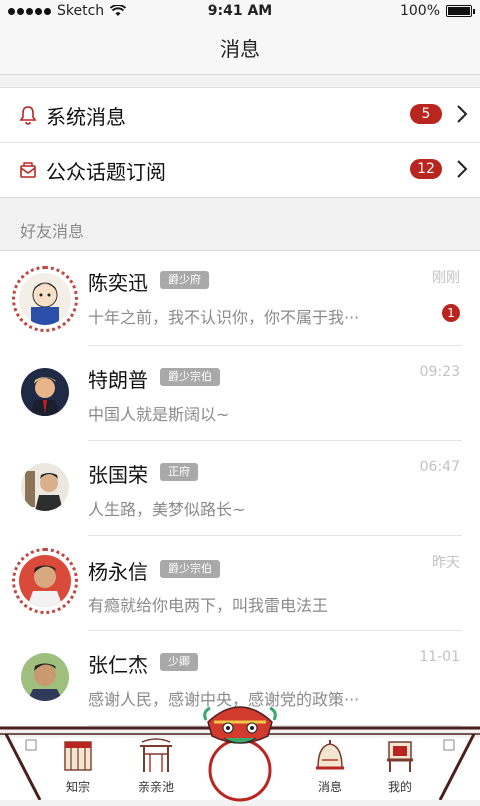 The width and height of the screenshot is (480, 806). I want to click on tab-zhizong: 知宗, so click(78, 766).